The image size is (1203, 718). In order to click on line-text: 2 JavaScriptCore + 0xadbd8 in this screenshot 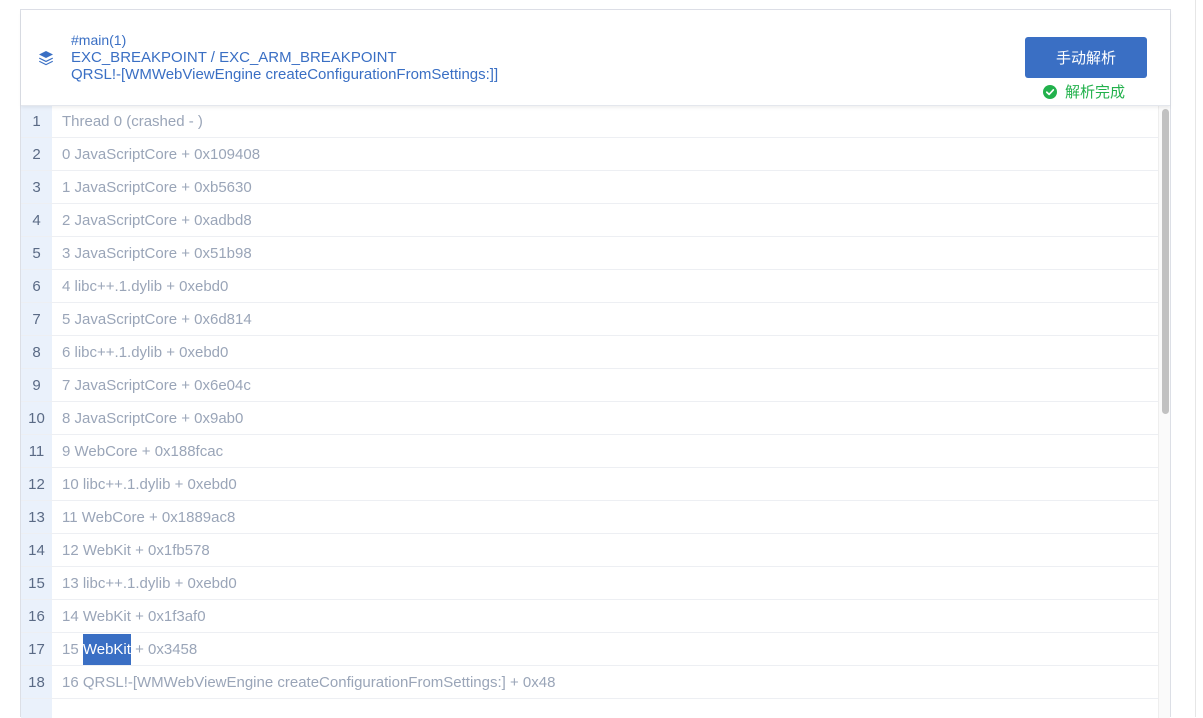, I will do `click(152, 220)`.